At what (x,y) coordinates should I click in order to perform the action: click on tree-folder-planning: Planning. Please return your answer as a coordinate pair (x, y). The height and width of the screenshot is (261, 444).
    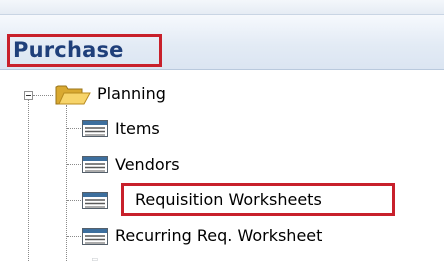
    Looking at the image, I should click on (131, 93).